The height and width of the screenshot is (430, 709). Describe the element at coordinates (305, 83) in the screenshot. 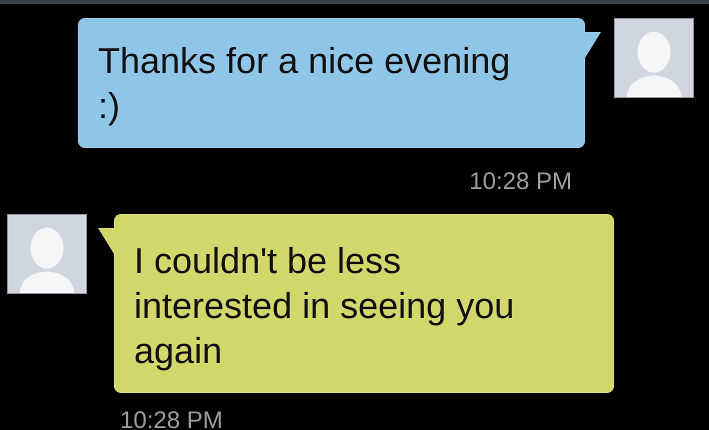

I see `message-text: Thanks for a nice evening :)` at that location.